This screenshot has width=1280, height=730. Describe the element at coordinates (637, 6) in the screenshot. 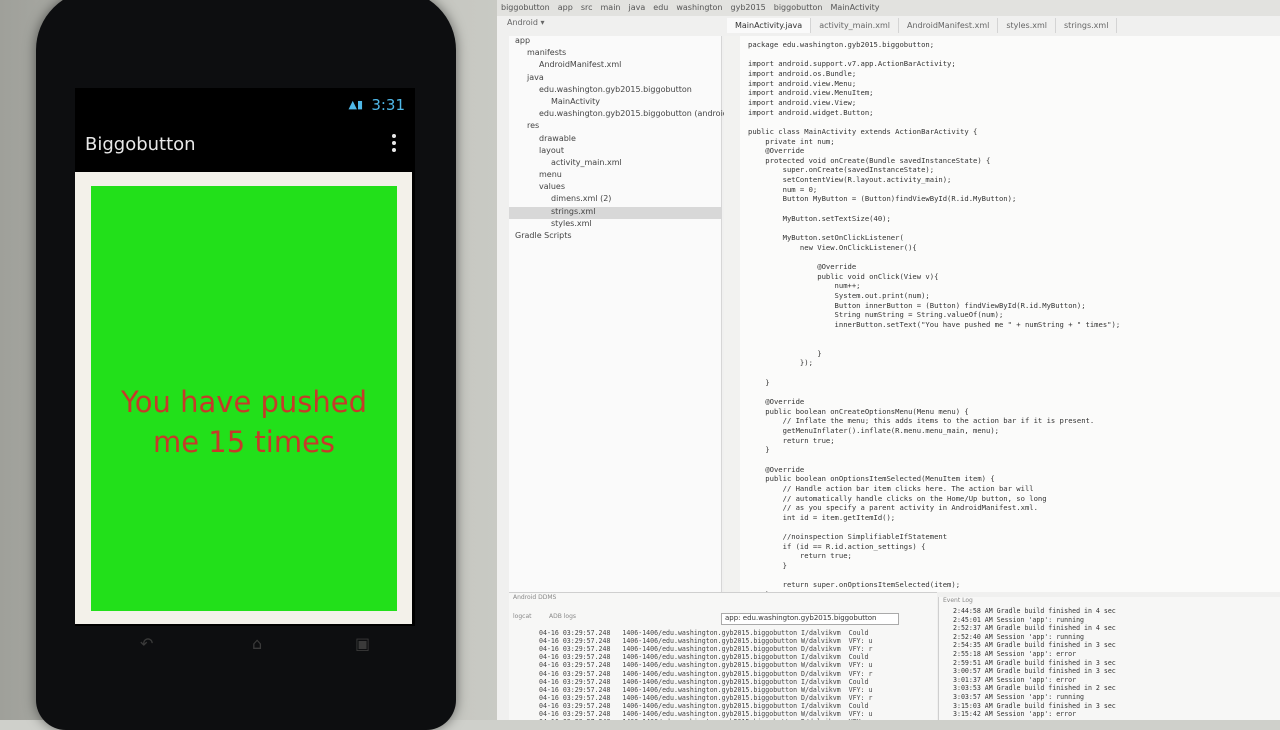

I see `breadcrumb-item: java` at that location.